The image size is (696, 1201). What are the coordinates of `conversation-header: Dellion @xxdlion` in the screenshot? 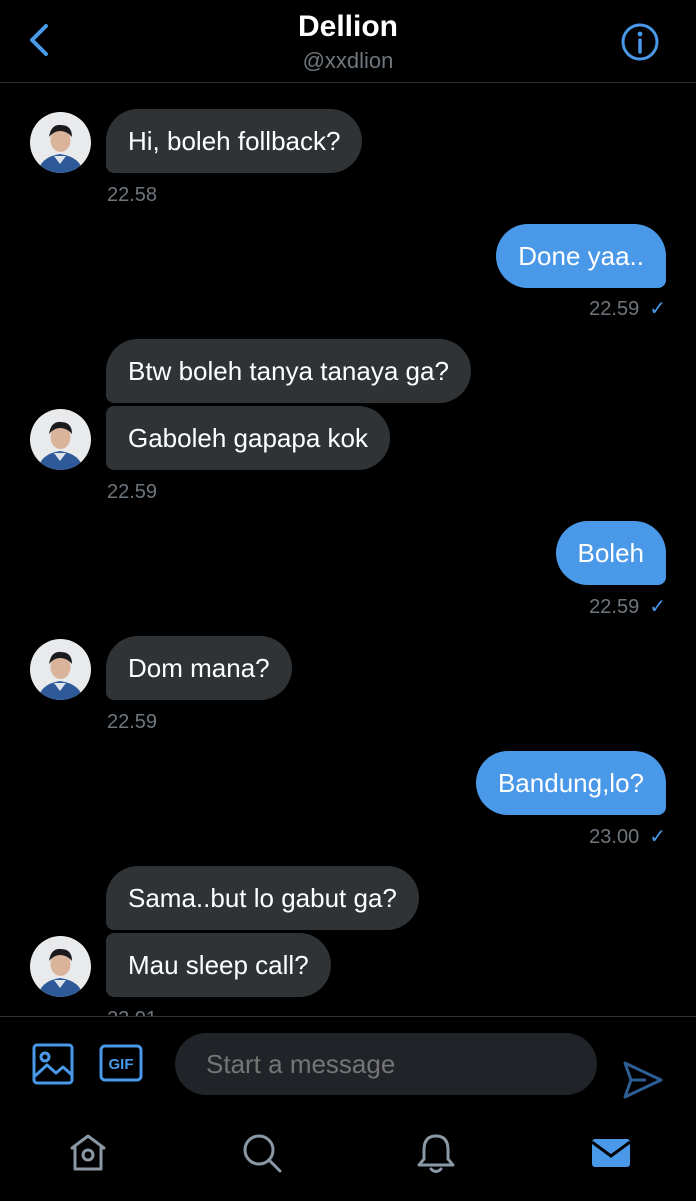 It's located at (348, 41).